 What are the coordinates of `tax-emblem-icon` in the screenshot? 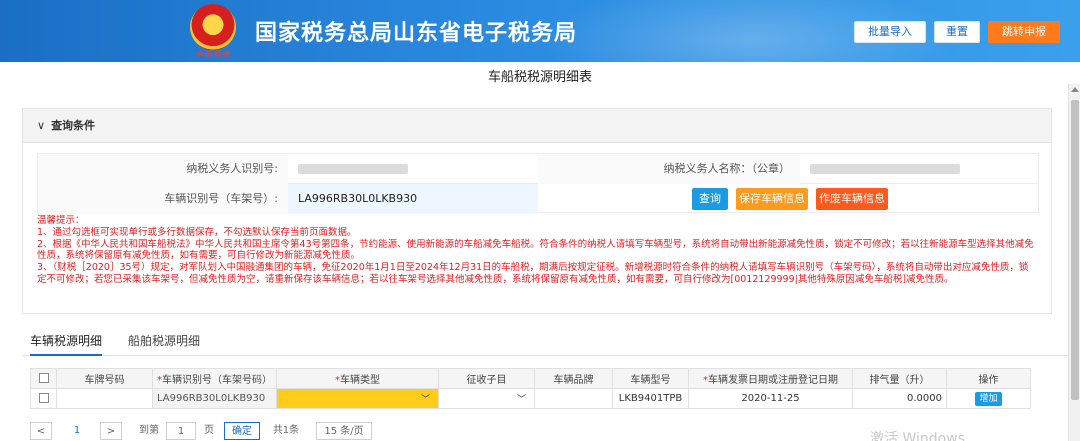 It's located at (213, 27).